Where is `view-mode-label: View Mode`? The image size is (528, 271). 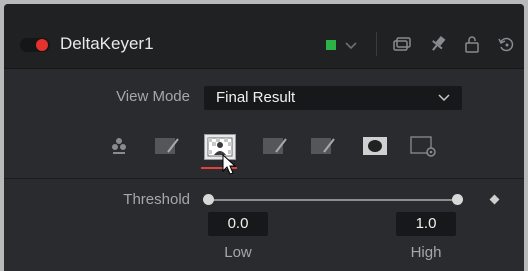 view-mode-label: View Mode is located at coordinates (153, 96).